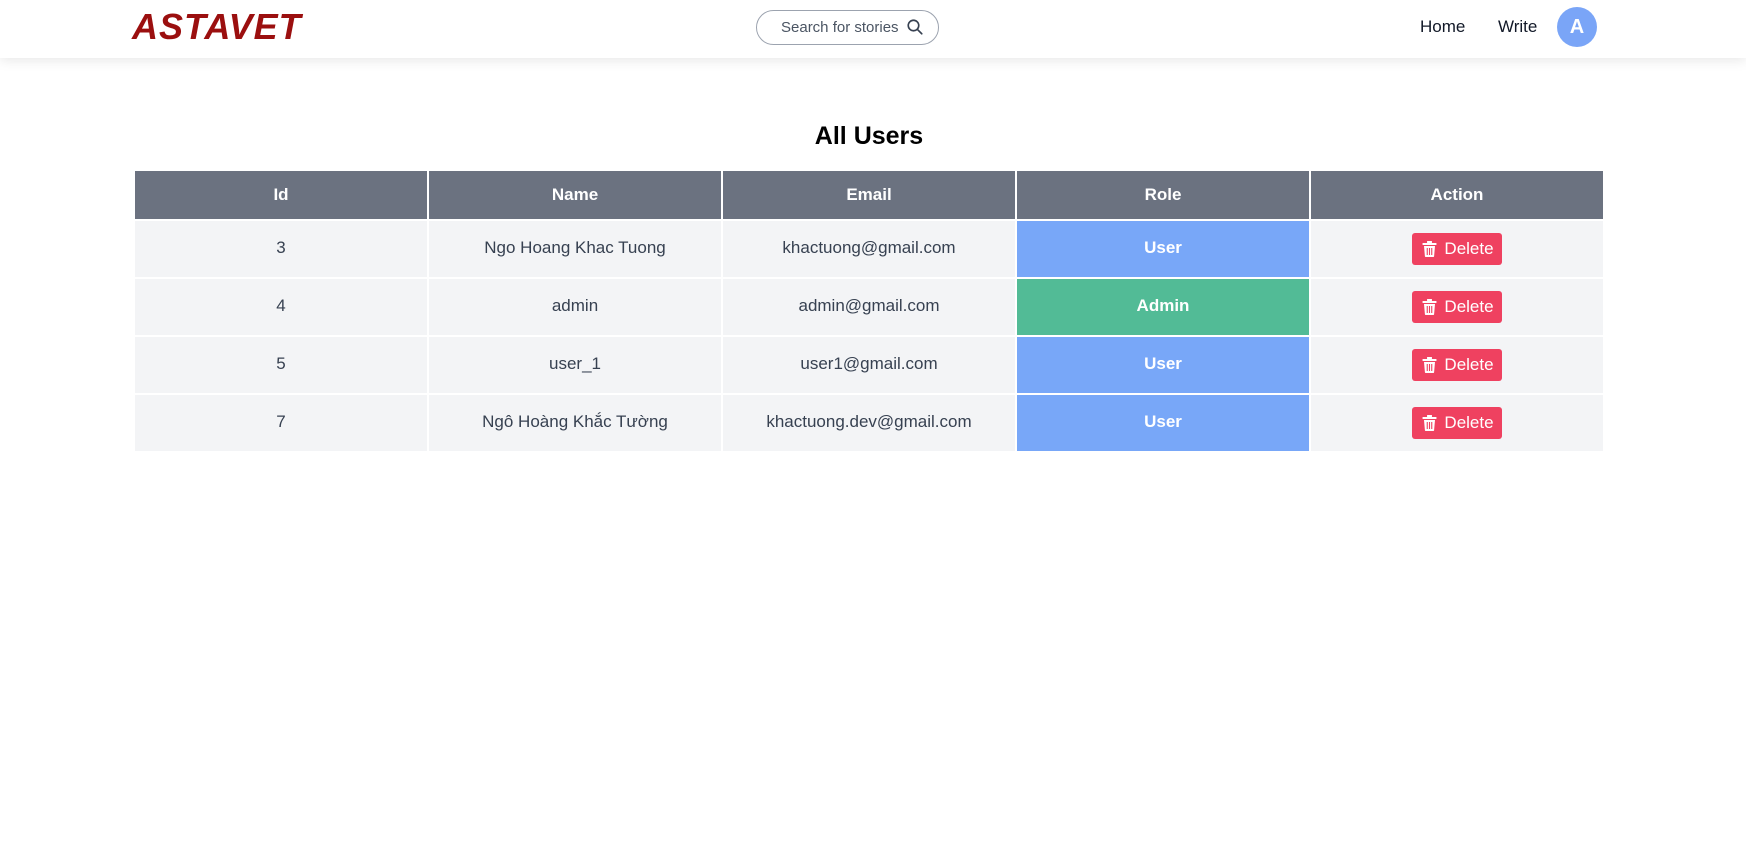 The width and height of the screenshot is (1746, 859). Describe the element at coordinates (575, 423) in the screenshot. I see `cell-name: Ngô Hoàng Khắc Tường` at that location.